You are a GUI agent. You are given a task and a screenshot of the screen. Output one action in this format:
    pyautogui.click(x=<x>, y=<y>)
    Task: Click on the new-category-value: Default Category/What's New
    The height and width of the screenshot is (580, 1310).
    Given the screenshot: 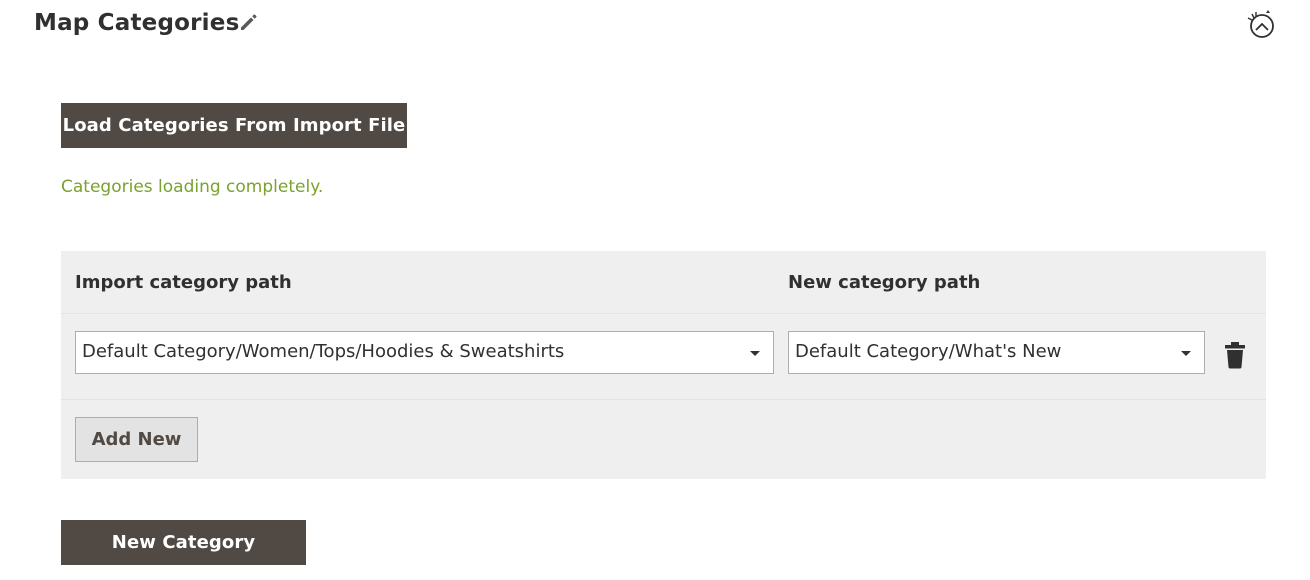 What is the action you would take?
    pyautogui.click(x=928, y=351)
    